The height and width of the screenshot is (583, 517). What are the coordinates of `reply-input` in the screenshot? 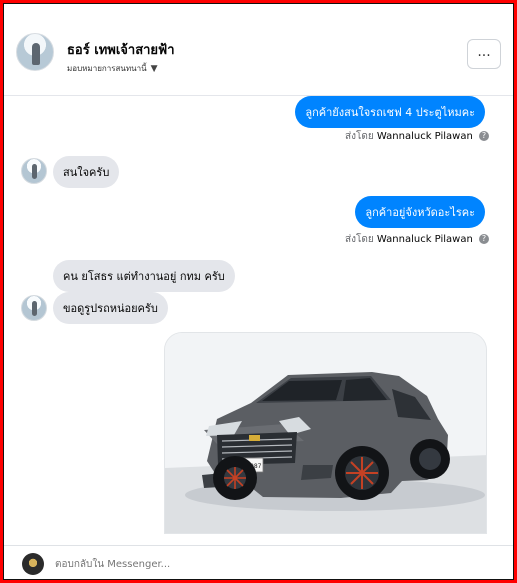 It's located at (185, 564).